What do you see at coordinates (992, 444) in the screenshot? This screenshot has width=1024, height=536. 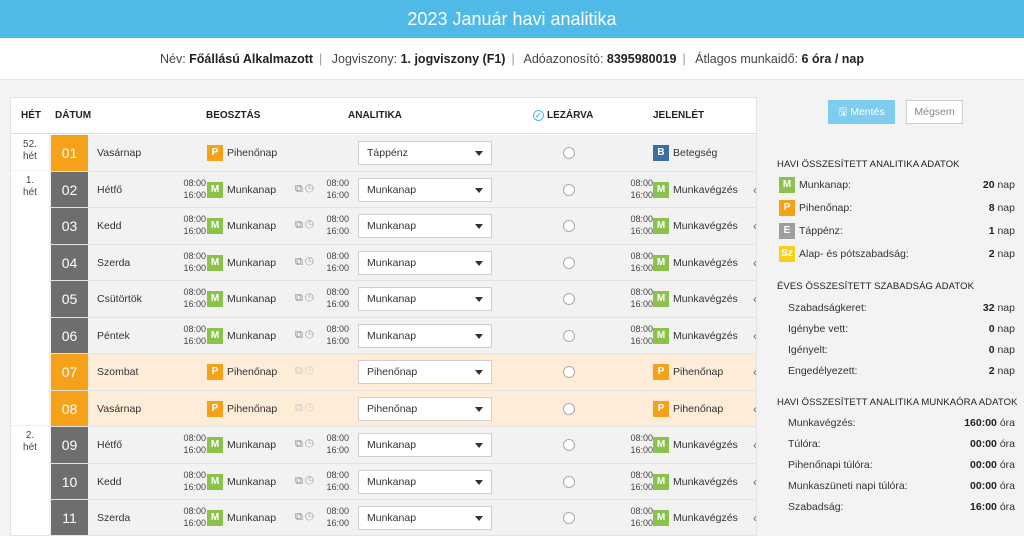 I see `stat-value: 00:00 óra` at bounding box center [992, 444].